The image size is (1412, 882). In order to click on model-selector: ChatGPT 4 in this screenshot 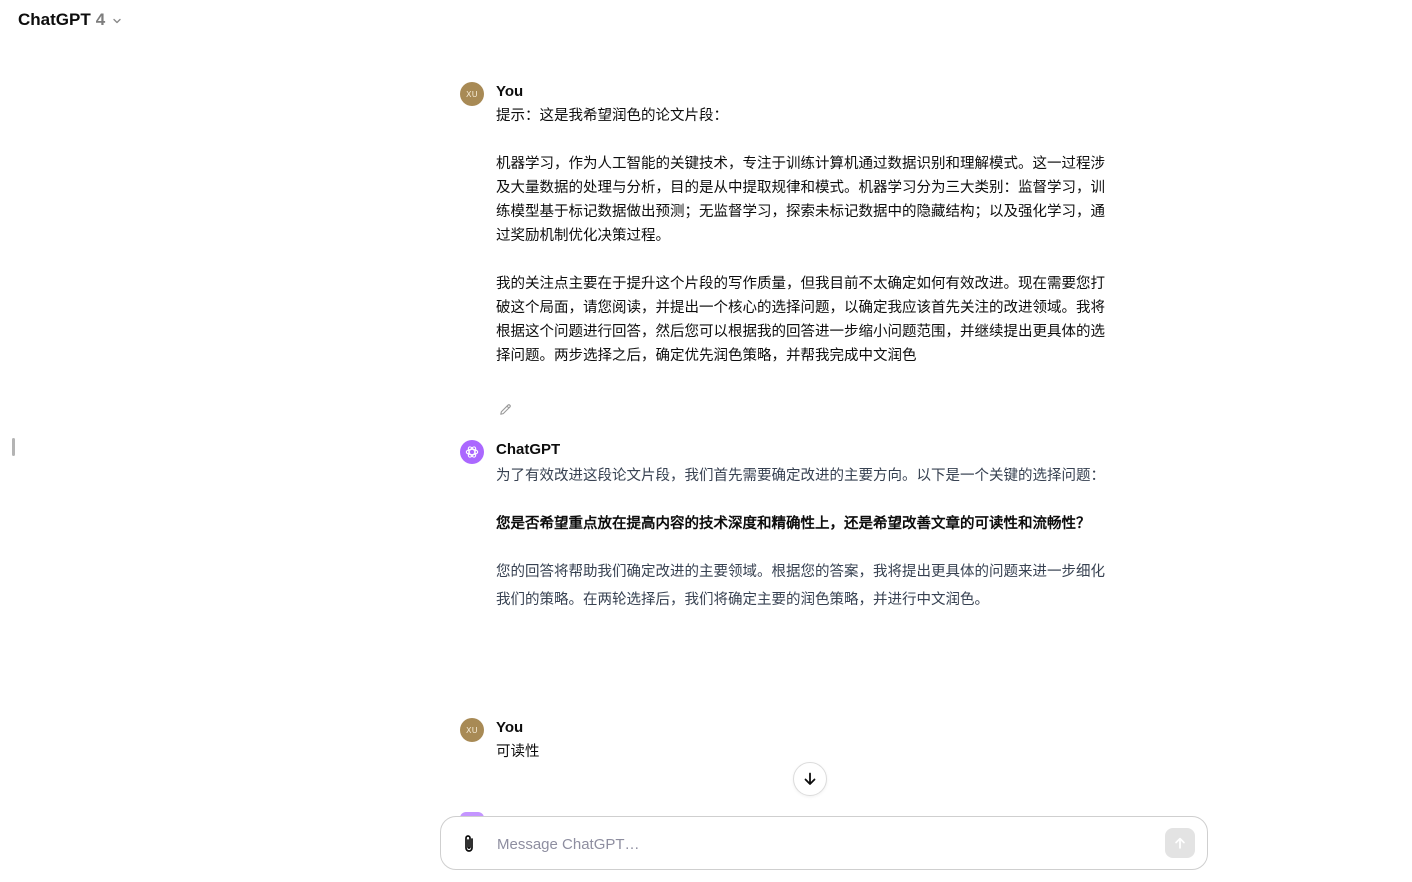, I will do `click(70, 20)`.